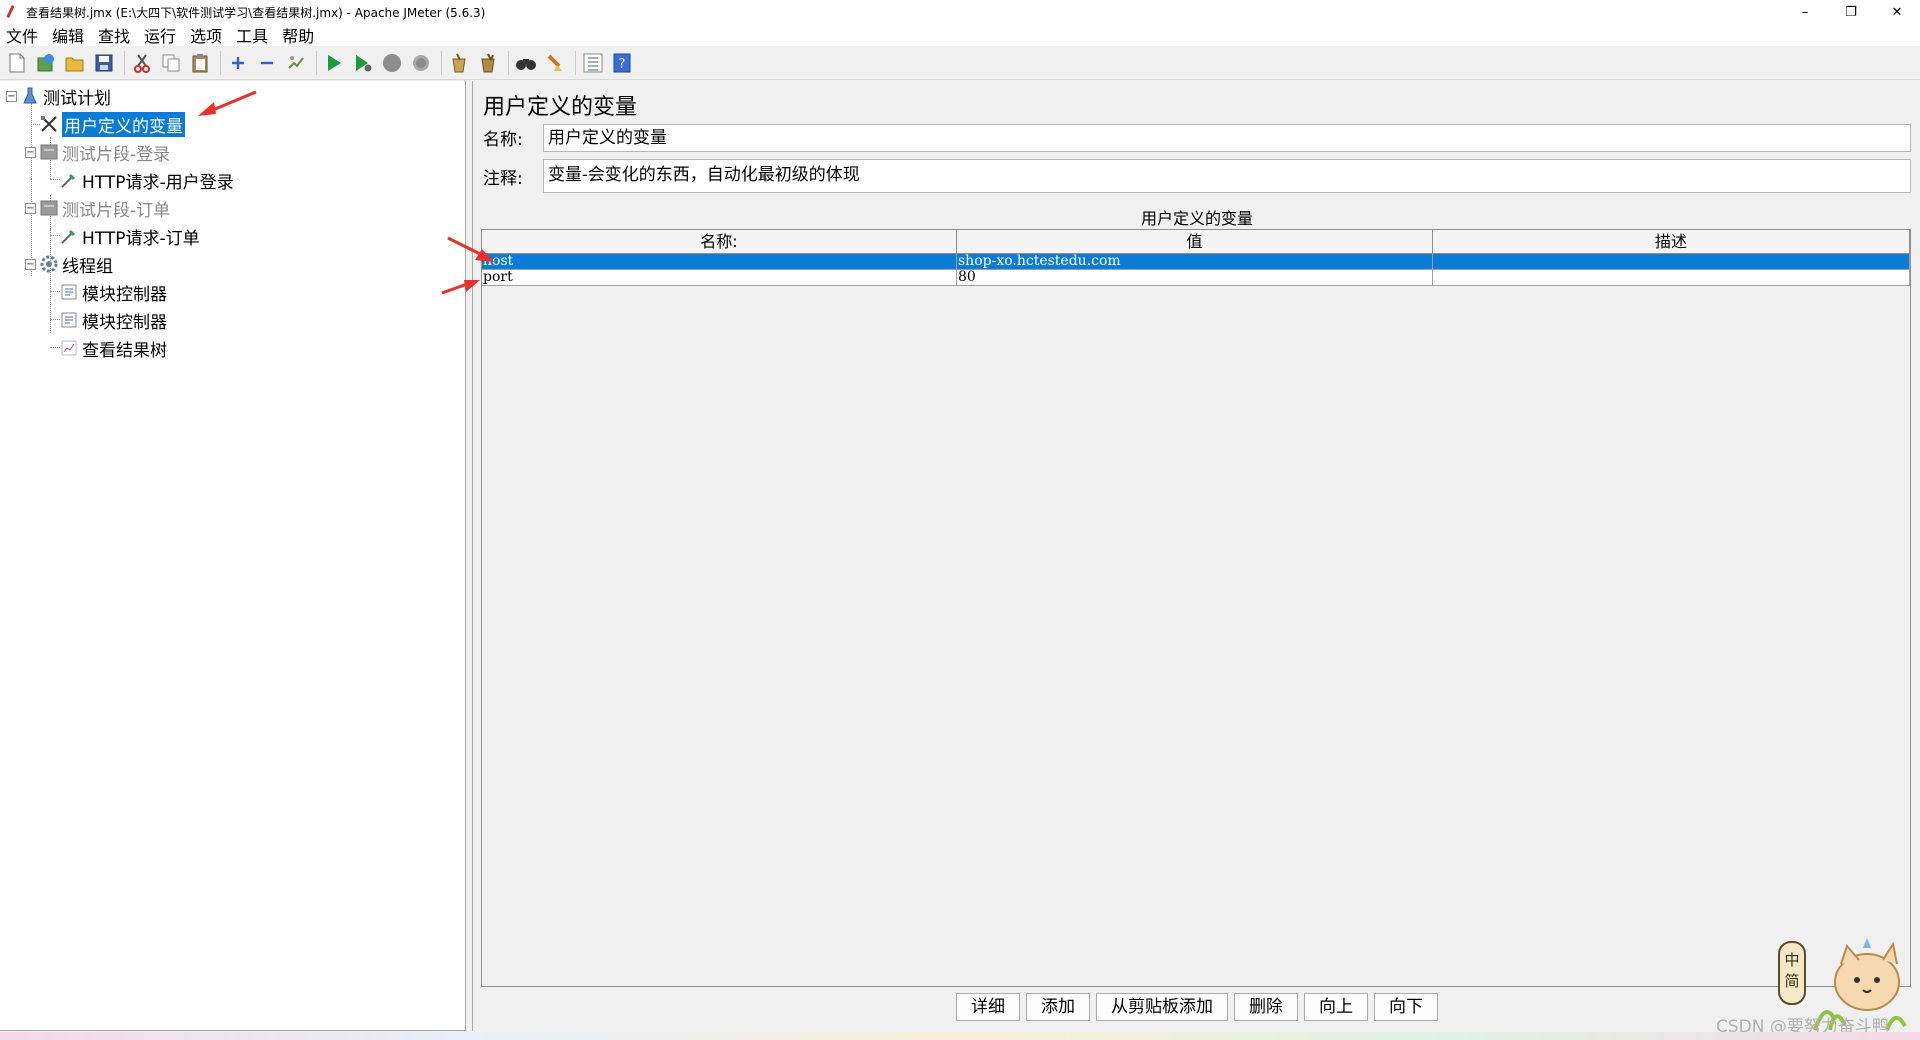 The image size is (1920, 1040). Describe the element at coordinates (114, 35) in the screenshot. I see `menu-search: 查找` at that location.